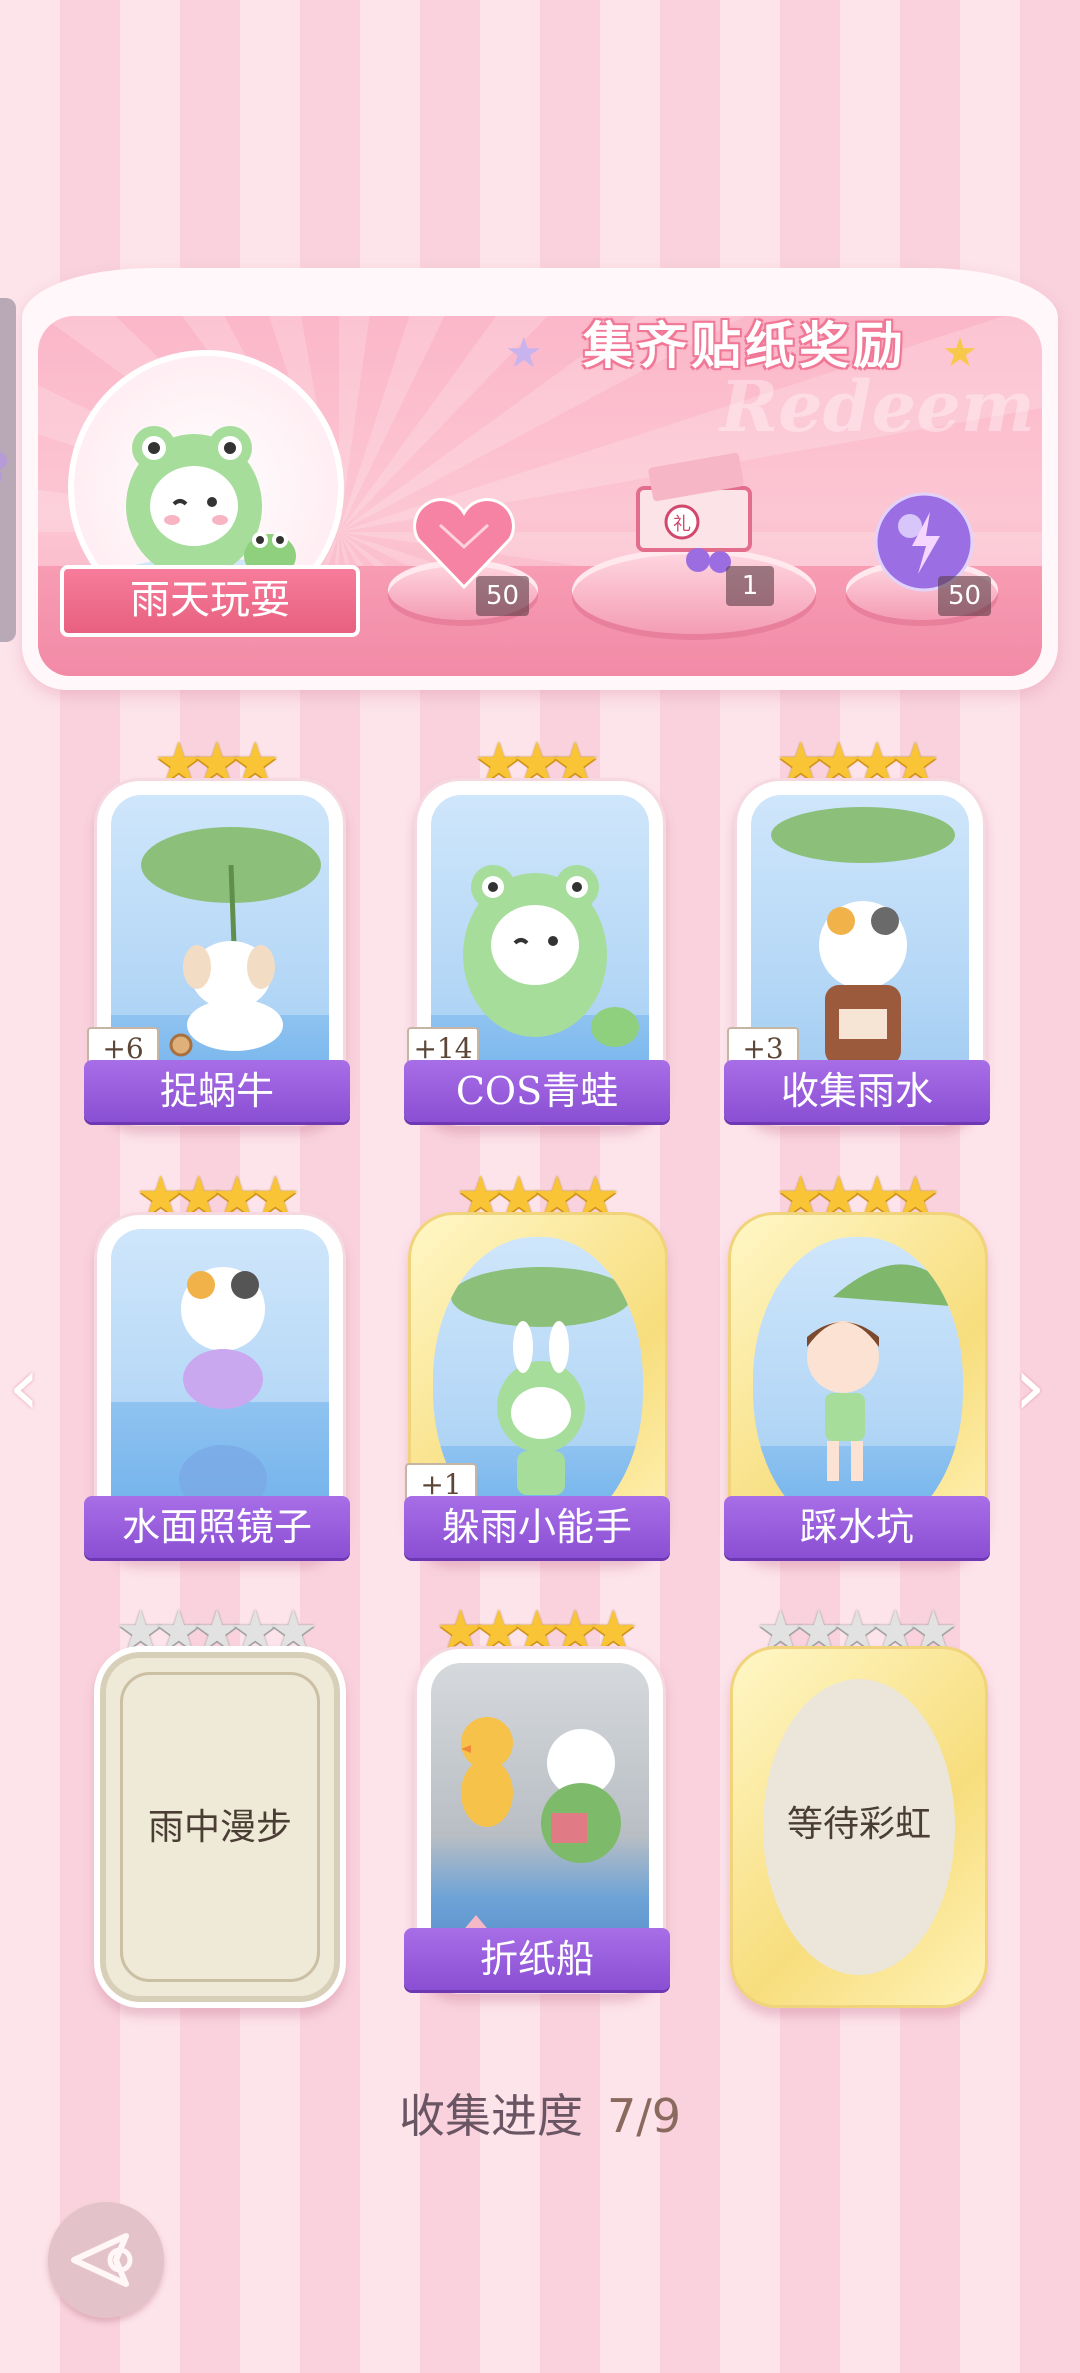 The height and width of the screenshot is (2373, 1080). Describe the element at coordinates (960, 353) in the screenshot. I see `gold-star-icon: ★` at that location.